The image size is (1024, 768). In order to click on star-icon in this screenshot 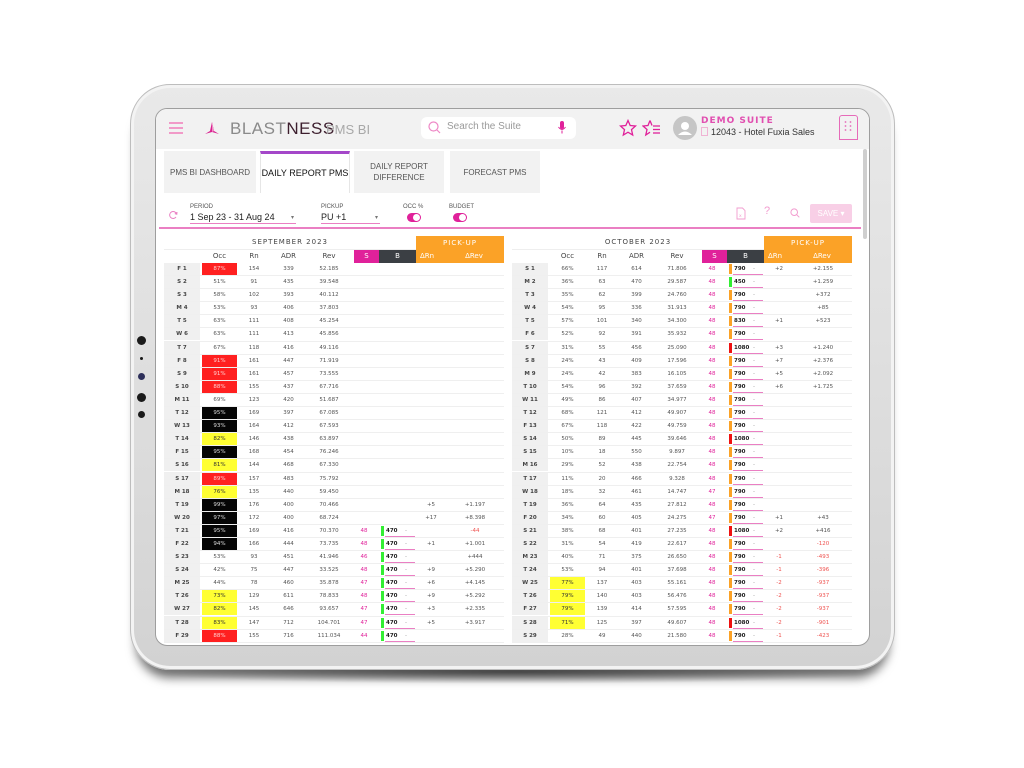, I will do `click(628, 128)`.